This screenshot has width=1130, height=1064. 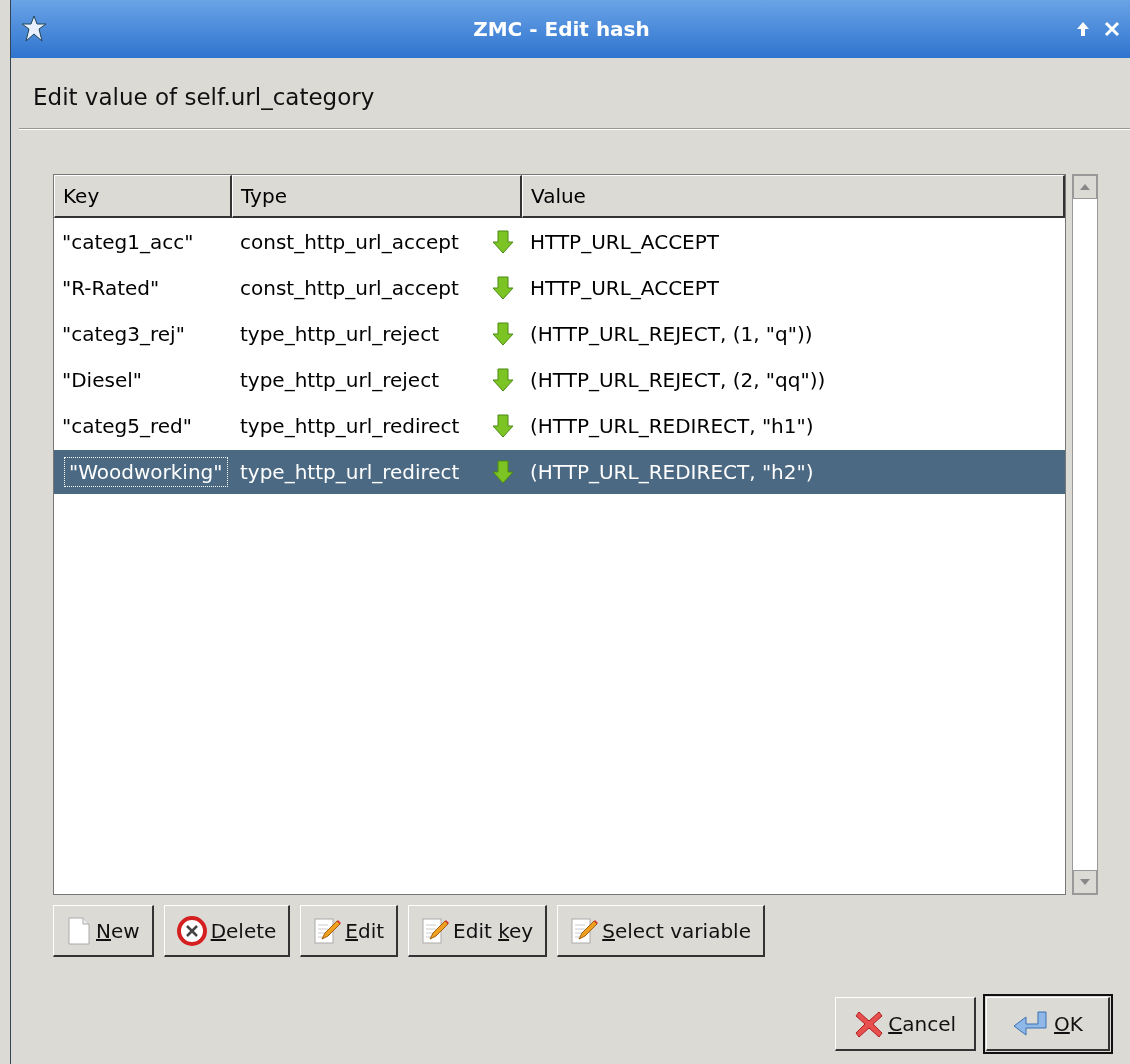 I want to click on key-cell: "categ1_acc", so click(x=128, y=242).